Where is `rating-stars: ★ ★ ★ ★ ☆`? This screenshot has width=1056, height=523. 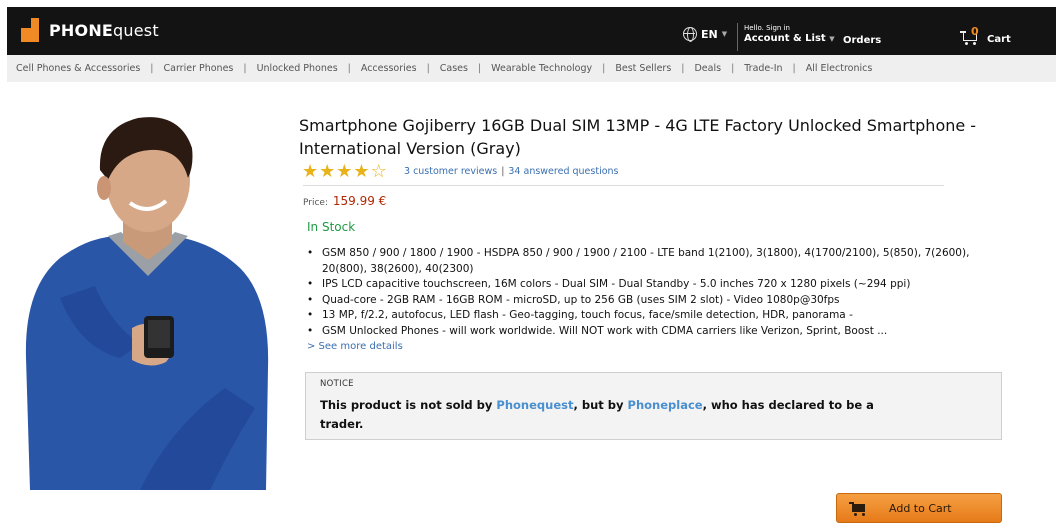 rating-stars: ★ ★ ★ ★ ☆ is located at coordinates (344, 172).